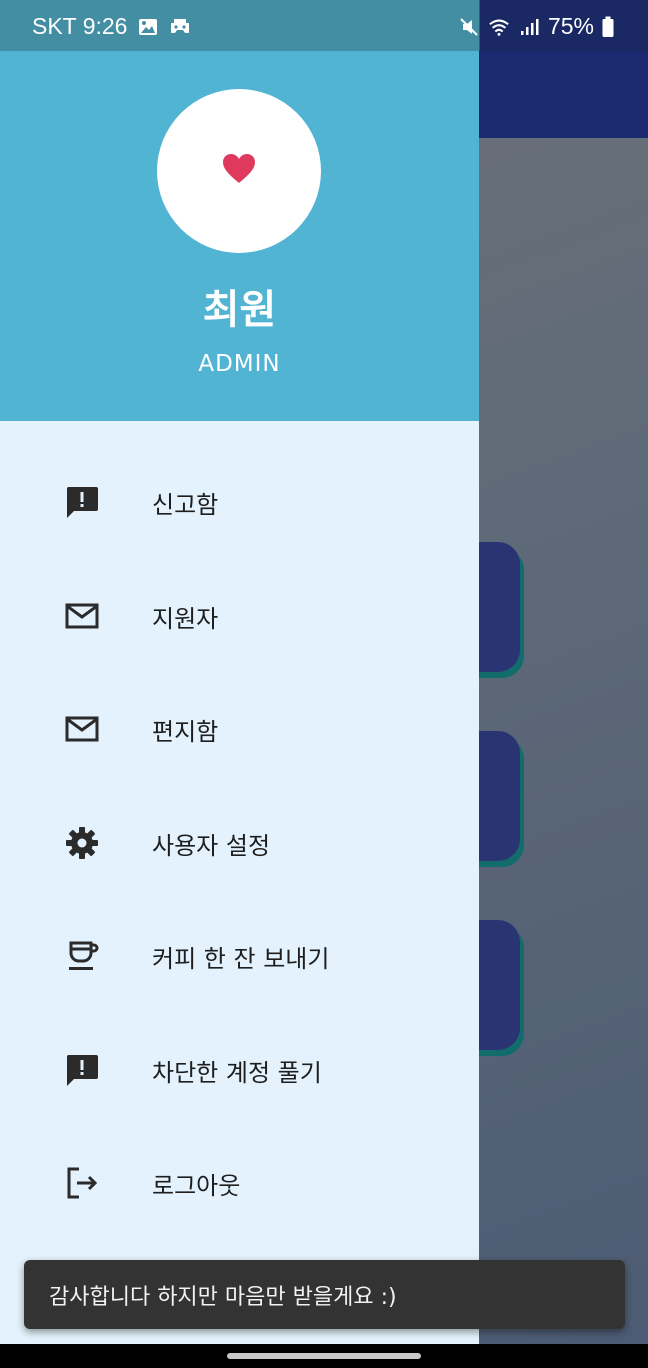 Image resolution: width=648 pixels, height=1368 pixels. What do you see at coordinates (82, 843) in the screenshot?
I see `gear-icon` at bounding box center [82, 843].